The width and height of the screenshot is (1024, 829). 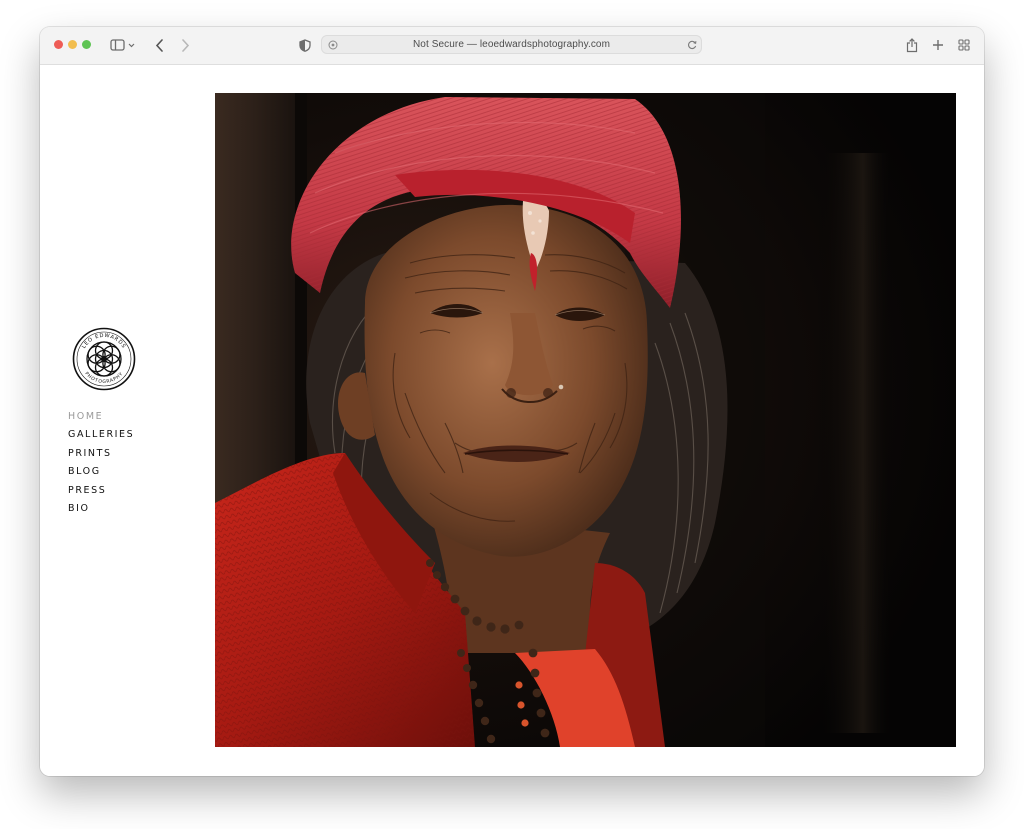 I want to click on tab-overview-button, so click(x=964, y=45).